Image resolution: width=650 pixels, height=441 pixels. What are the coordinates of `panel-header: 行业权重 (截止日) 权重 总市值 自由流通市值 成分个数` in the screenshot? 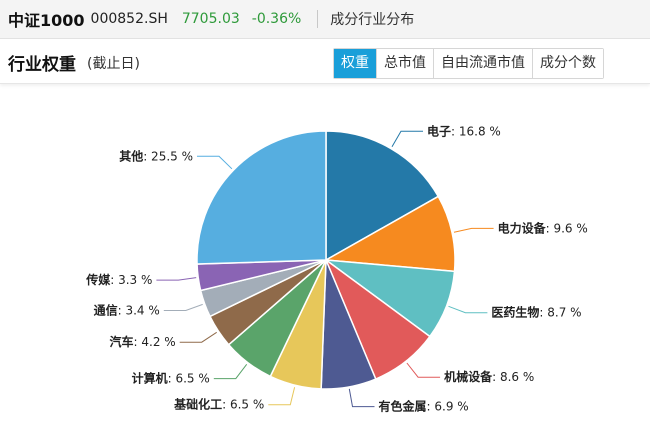 It's located at (325, 61).